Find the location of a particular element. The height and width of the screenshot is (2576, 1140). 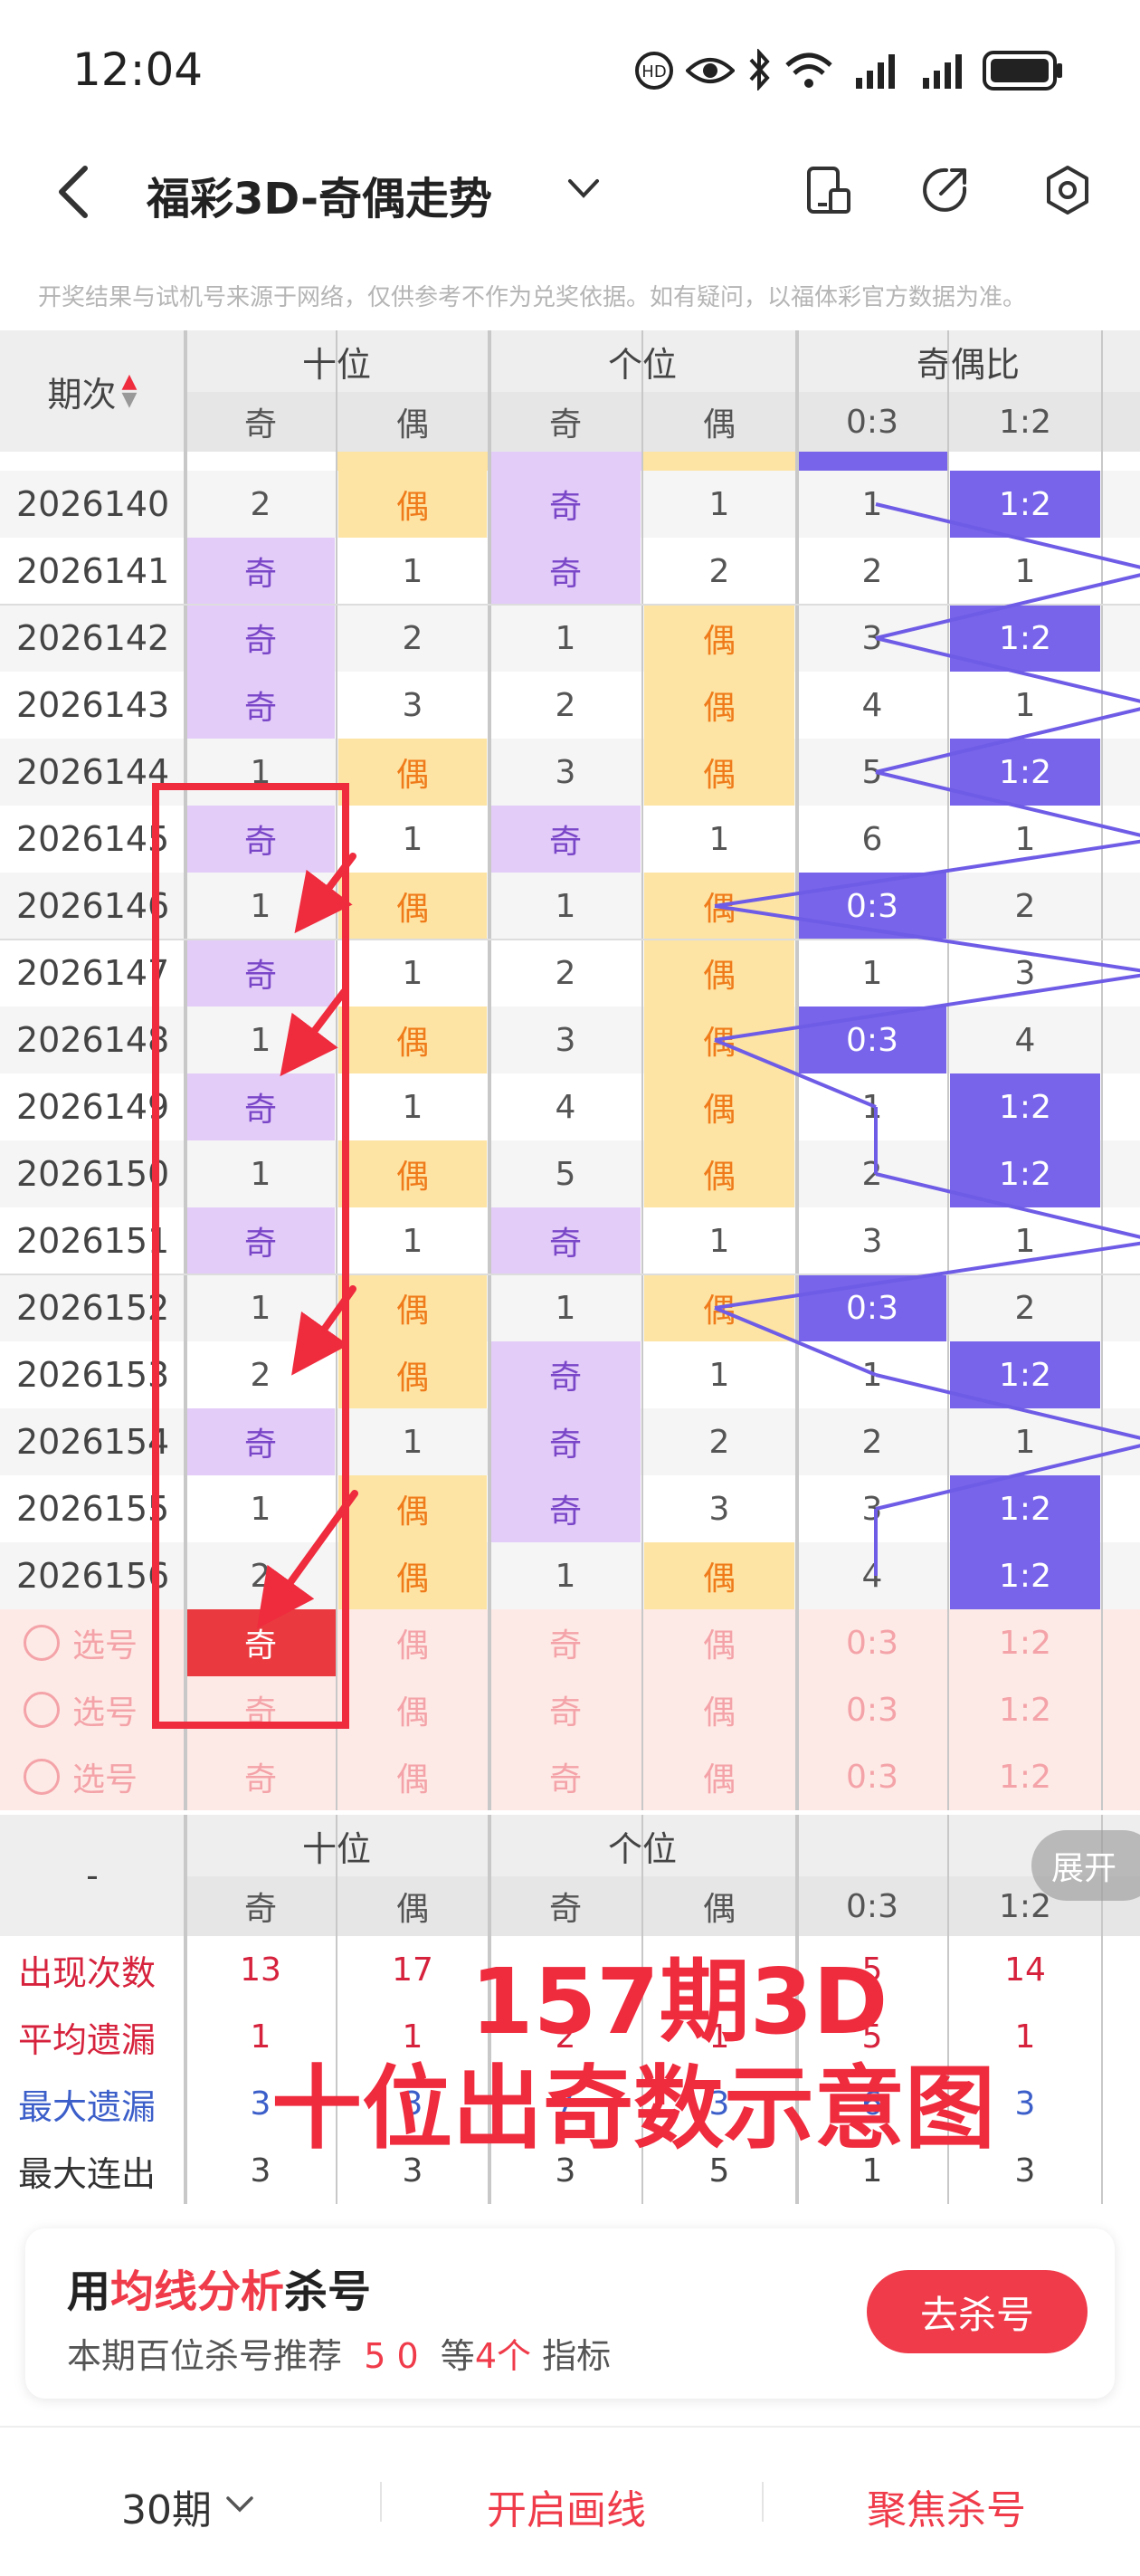

promo-title: 用均线分析杀号 is located at coordinates (220, 2292).